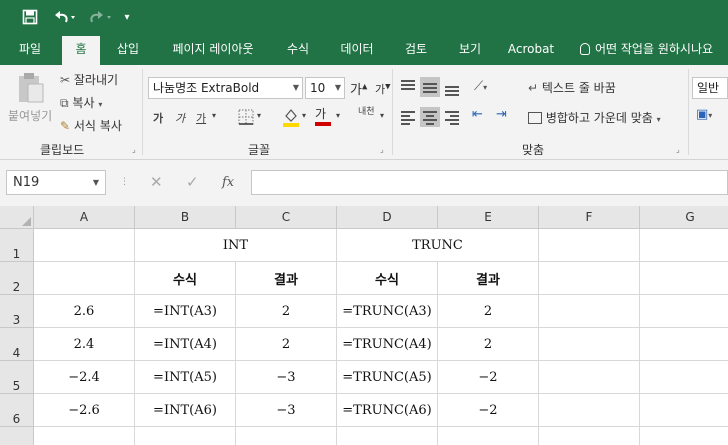 Image resolution: width=728 pixels, height=445 pixels. I want to click on cell-g4, so click(684, 344).